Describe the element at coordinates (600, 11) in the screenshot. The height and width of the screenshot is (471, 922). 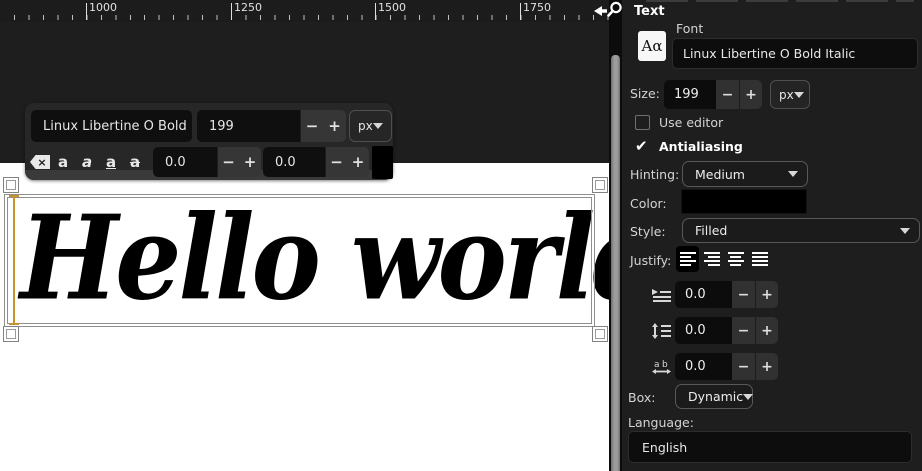
I see `mouse-cursor-icon` at that location.